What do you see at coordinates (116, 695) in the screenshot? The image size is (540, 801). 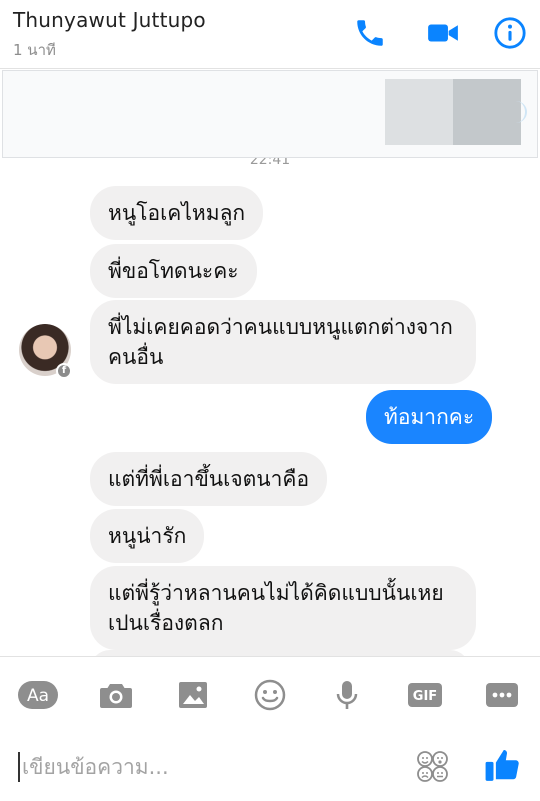 I see `camera-icon` at bounding box center [116, 695].